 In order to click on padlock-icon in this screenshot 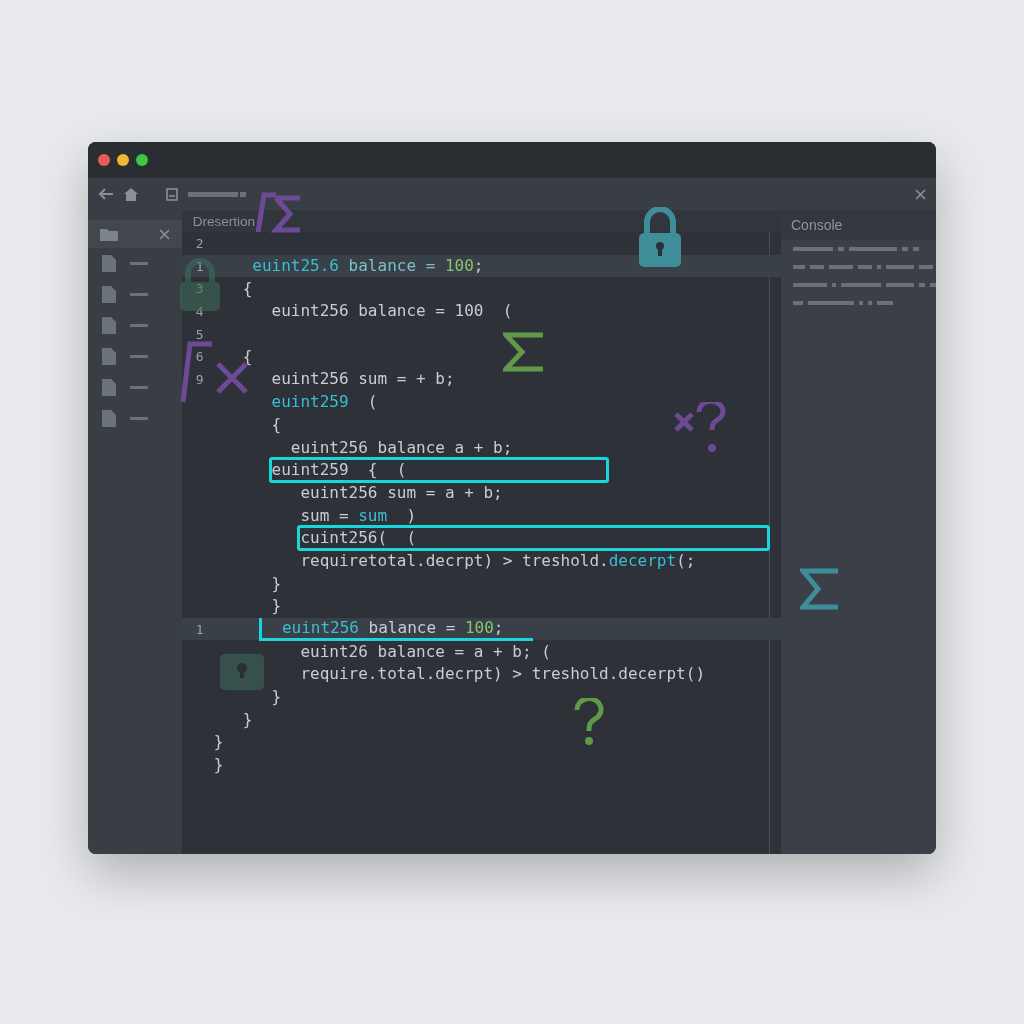, I will do `click(242, 672)`.